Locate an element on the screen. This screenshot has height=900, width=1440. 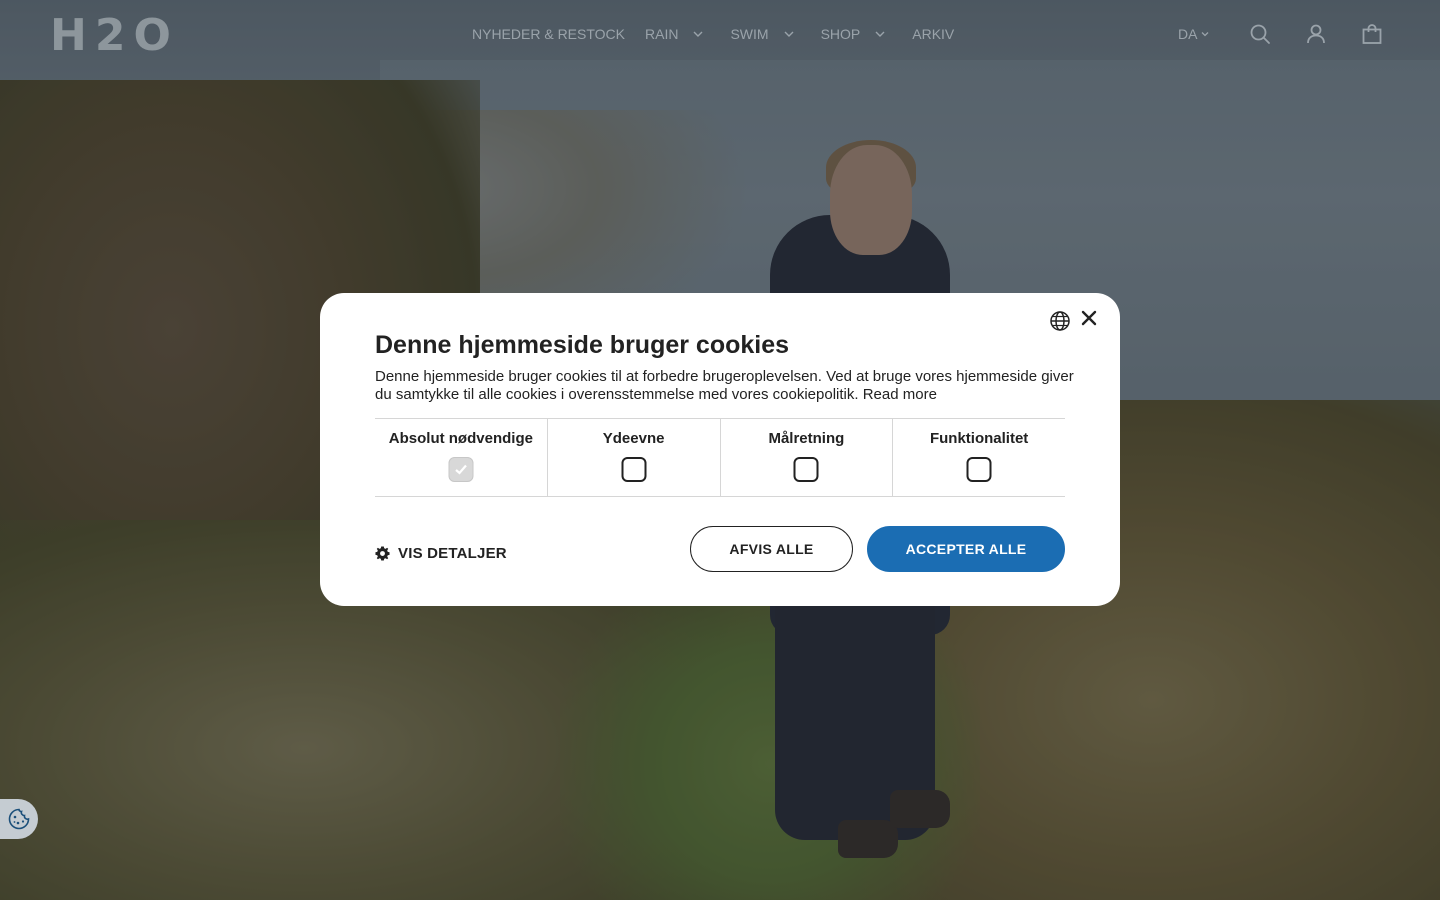
nav-item-arkiv: ARKIV is located at coordinates (933, 34).